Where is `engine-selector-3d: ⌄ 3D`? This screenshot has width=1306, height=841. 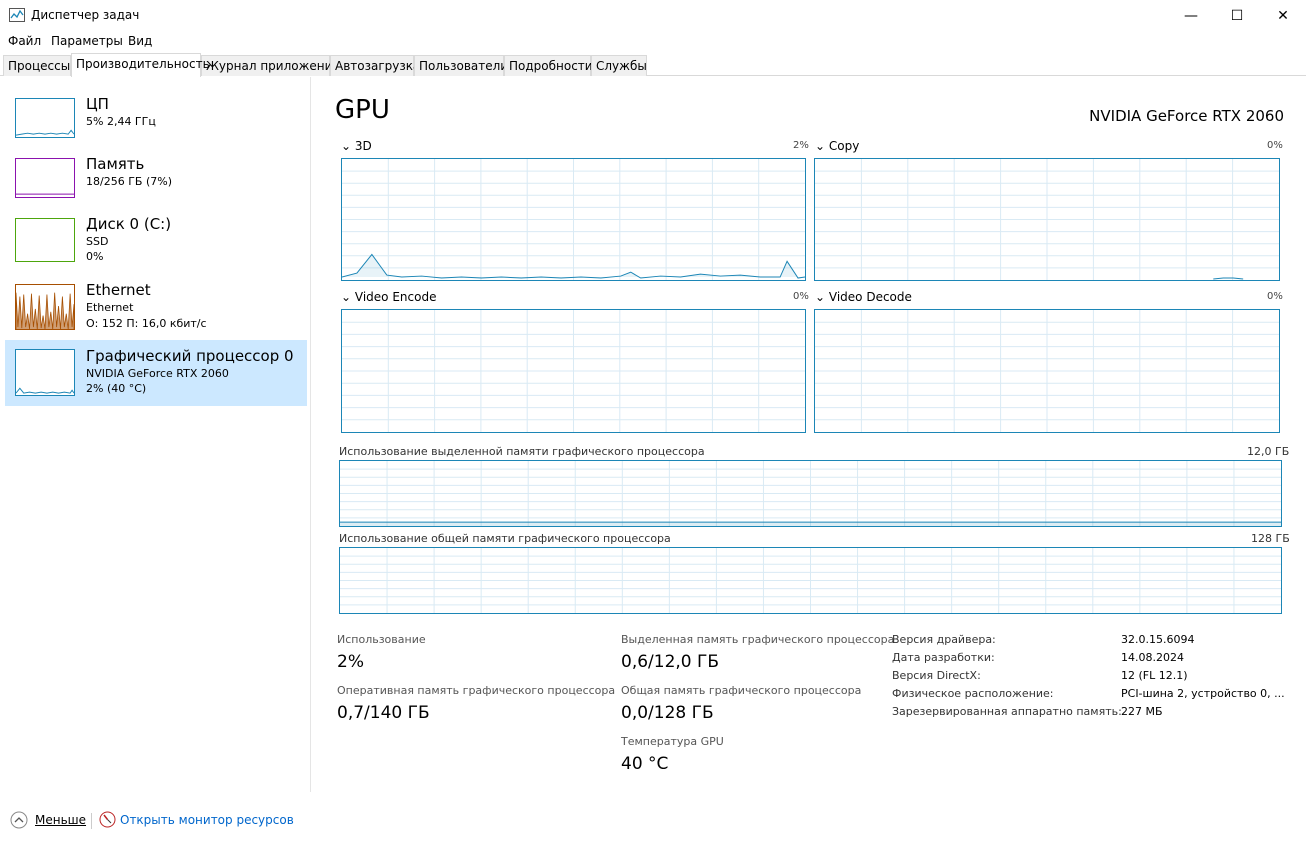 engine-selector-3d: ⌄ 3D is located at coordinates (356, 146).